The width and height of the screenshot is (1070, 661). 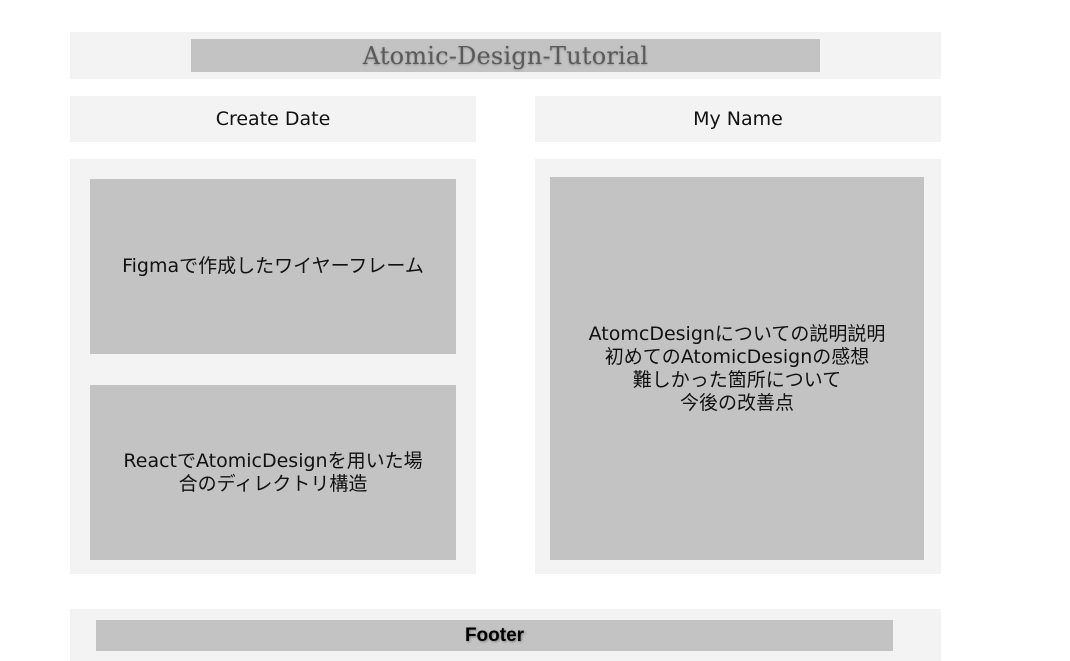 I want to click on my-name-panel: My Name, so click(x=738, y=119).